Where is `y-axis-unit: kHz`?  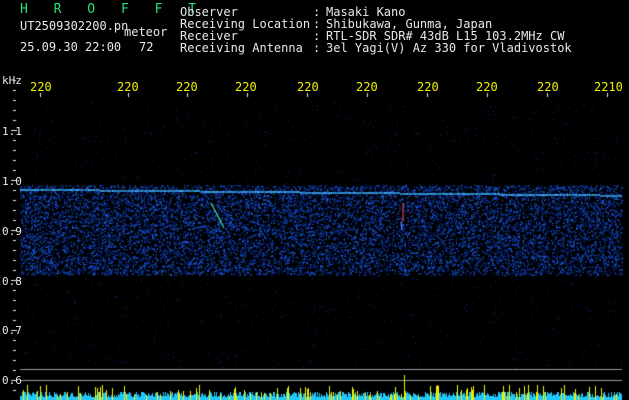
y-axis-unit: kHz is located at coordinates (12, 80).